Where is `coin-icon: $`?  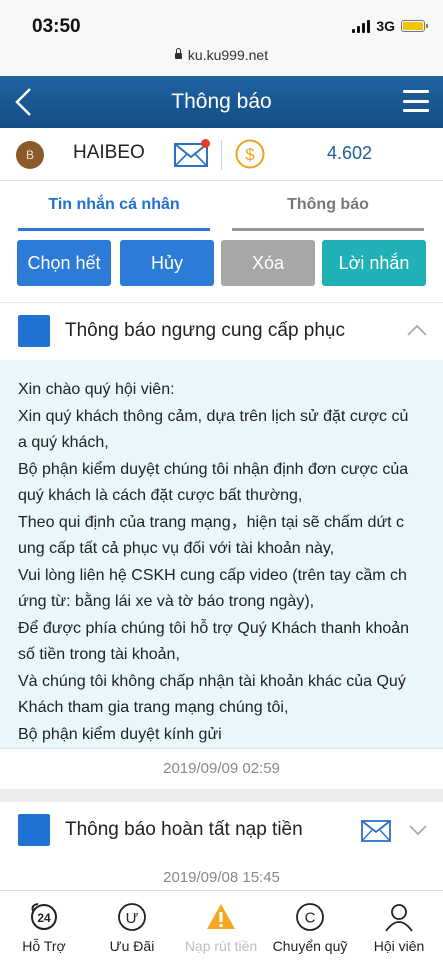
coin-icon: $ is located at coordinates (250, 154).